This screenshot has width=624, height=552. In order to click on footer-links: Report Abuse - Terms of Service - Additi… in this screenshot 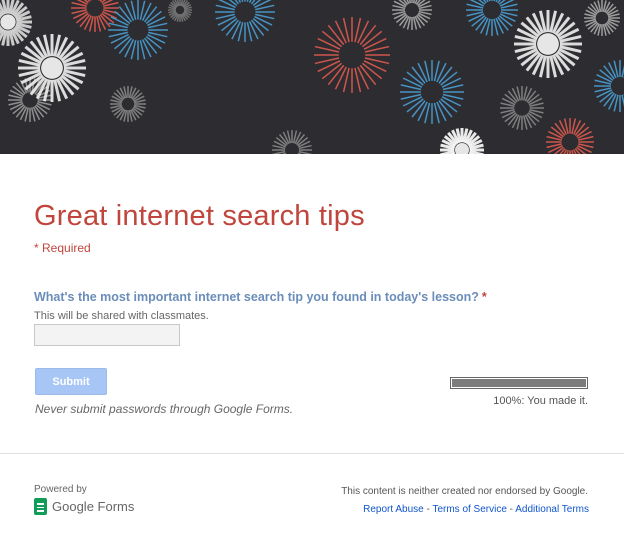, I will do `click(476, 509)`.